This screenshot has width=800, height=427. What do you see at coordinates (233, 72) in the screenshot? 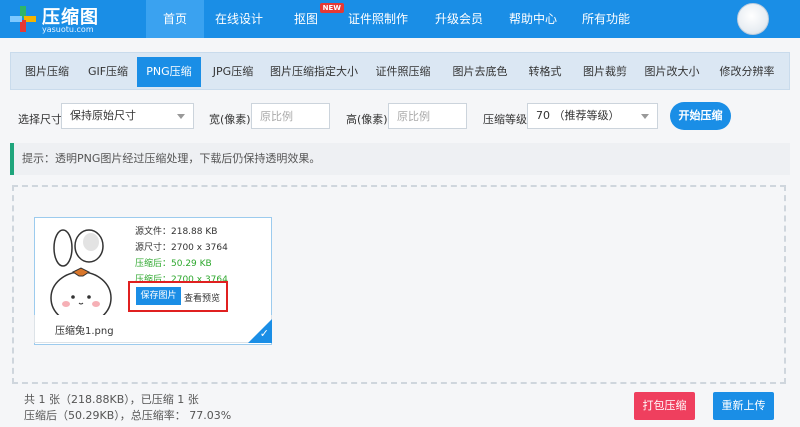
I see `tab-jpg-compress: JPG压缩` at bounding box center [233, 72].